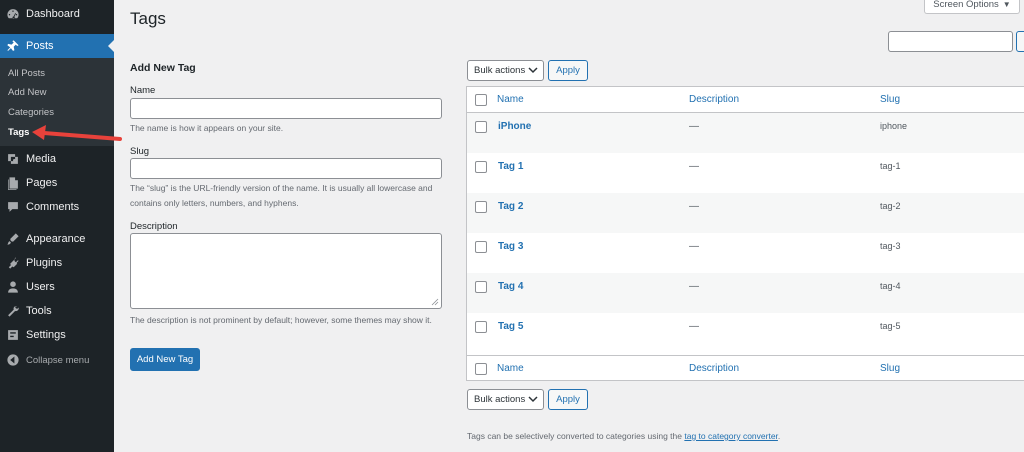  Describe the element at coordinates (950, 41) in the screenshot. I see `search-tags-input` at that location.